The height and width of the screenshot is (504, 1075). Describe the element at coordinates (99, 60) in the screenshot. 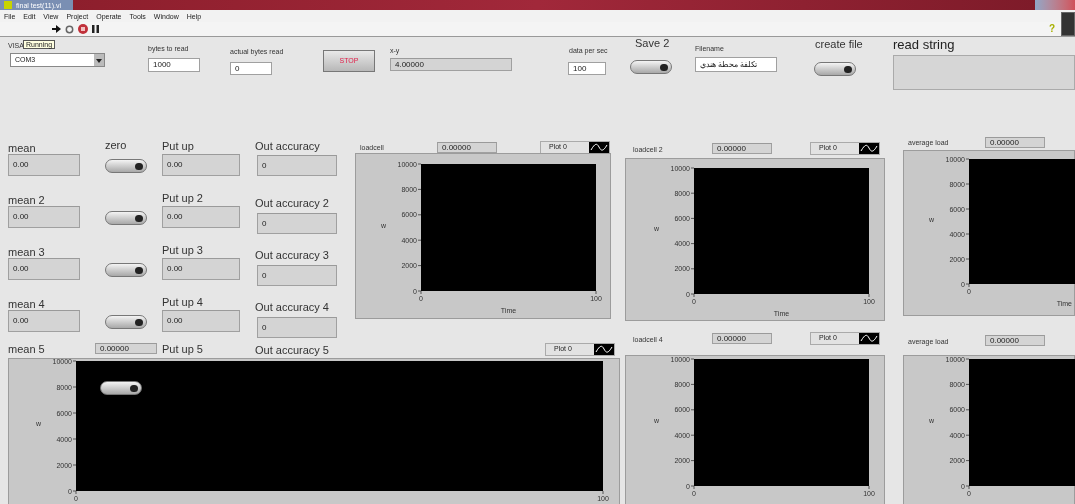

I see `dropdown-icon` at that location.